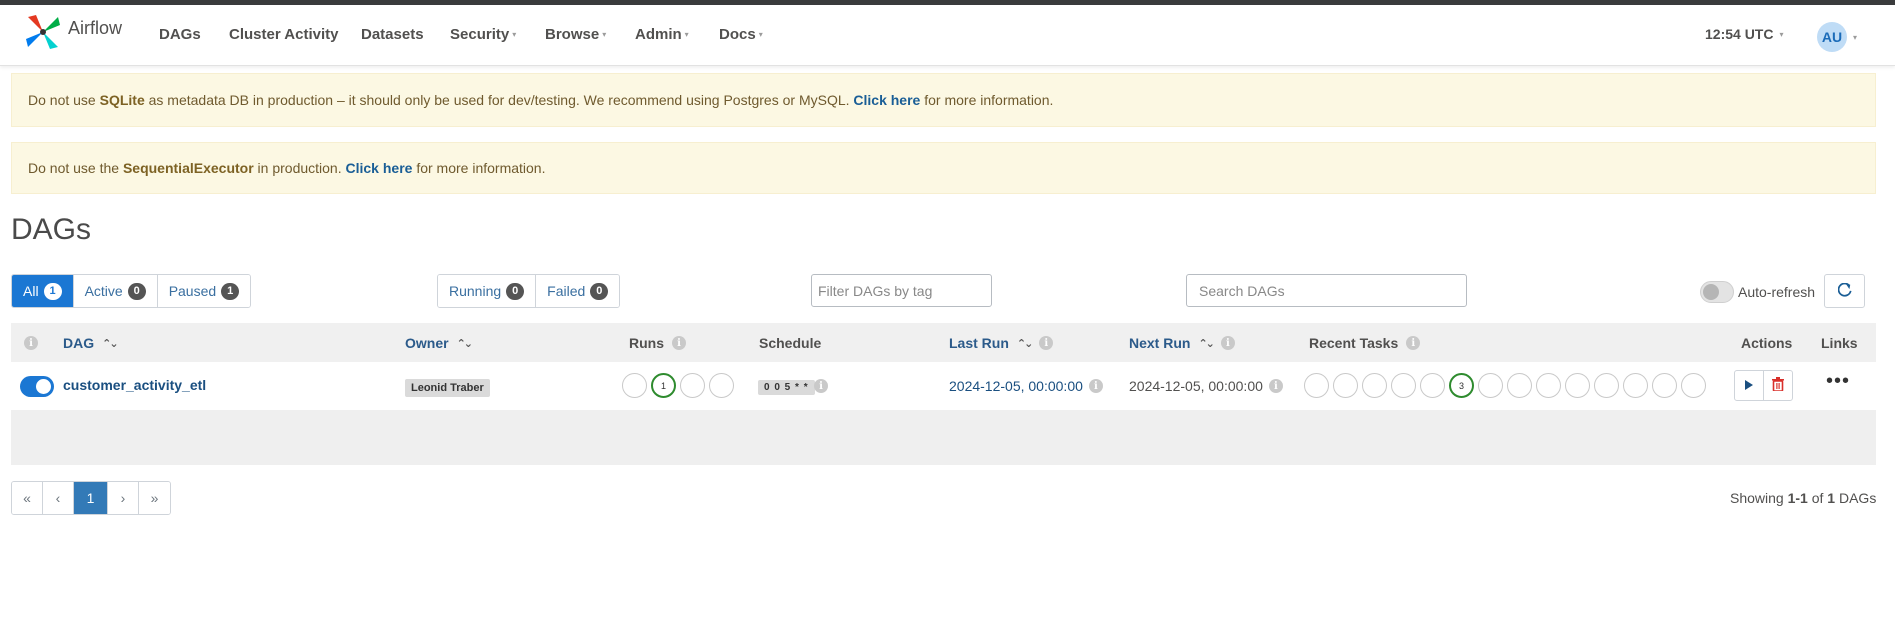  What do you see at coordinates (1326, 290) in the screenshot?
I see `search-dags-input` at bounding box center [1326, 290].